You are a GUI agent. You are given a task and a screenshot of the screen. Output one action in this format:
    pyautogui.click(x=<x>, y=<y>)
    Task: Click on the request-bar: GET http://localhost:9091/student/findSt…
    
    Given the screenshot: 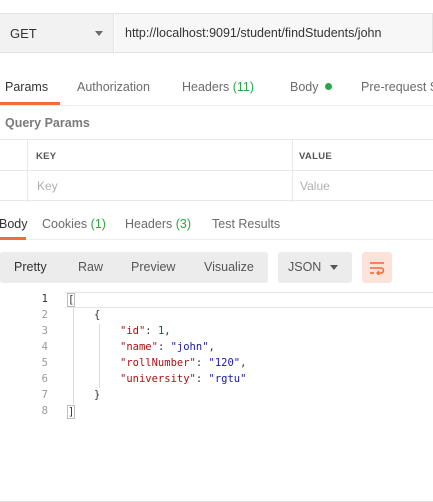 What is the action you would take?
    pyautogui.click(x=216, y=33)
    